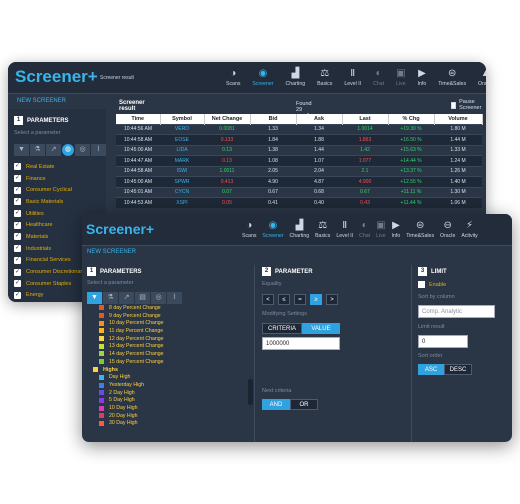  I want to click on parameter-item: 14 day Percent Change, so click(131, 354).